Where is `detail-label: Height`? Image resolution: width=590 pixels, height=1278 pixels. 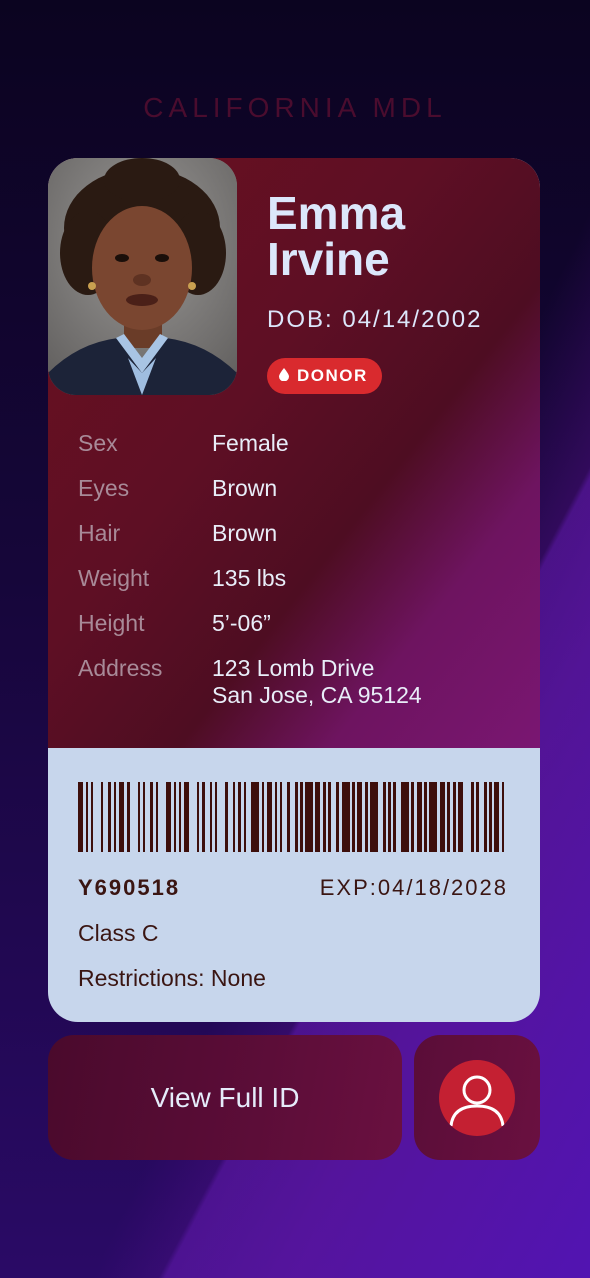 detail-label: Height is located at coordinates (111, 623).